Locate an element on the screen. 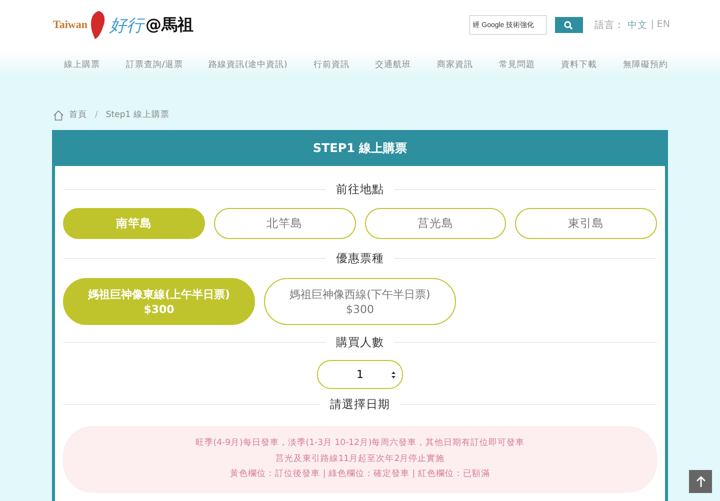  nav-link: 行前資訊 is located at coordinates (331, 65).